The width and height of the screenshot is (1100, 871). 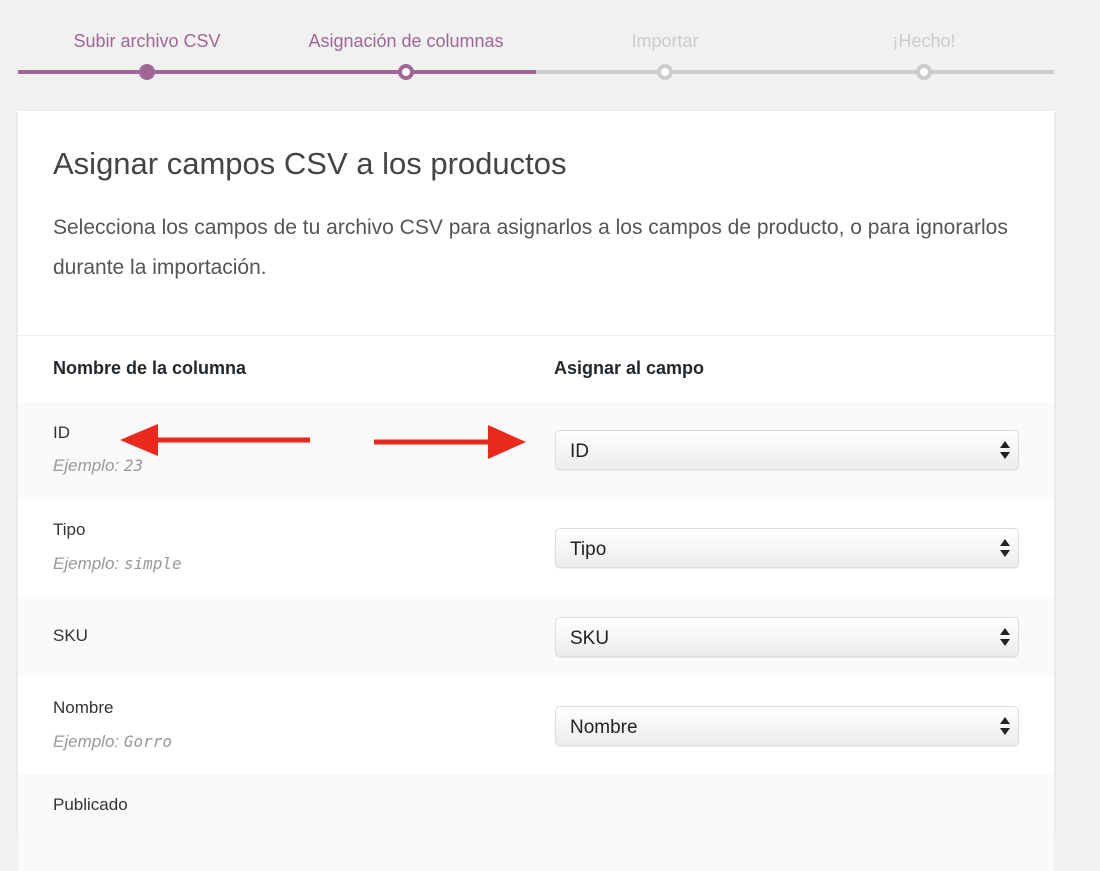 I want to click on select-value: SKU, so click(x=590, y=638).